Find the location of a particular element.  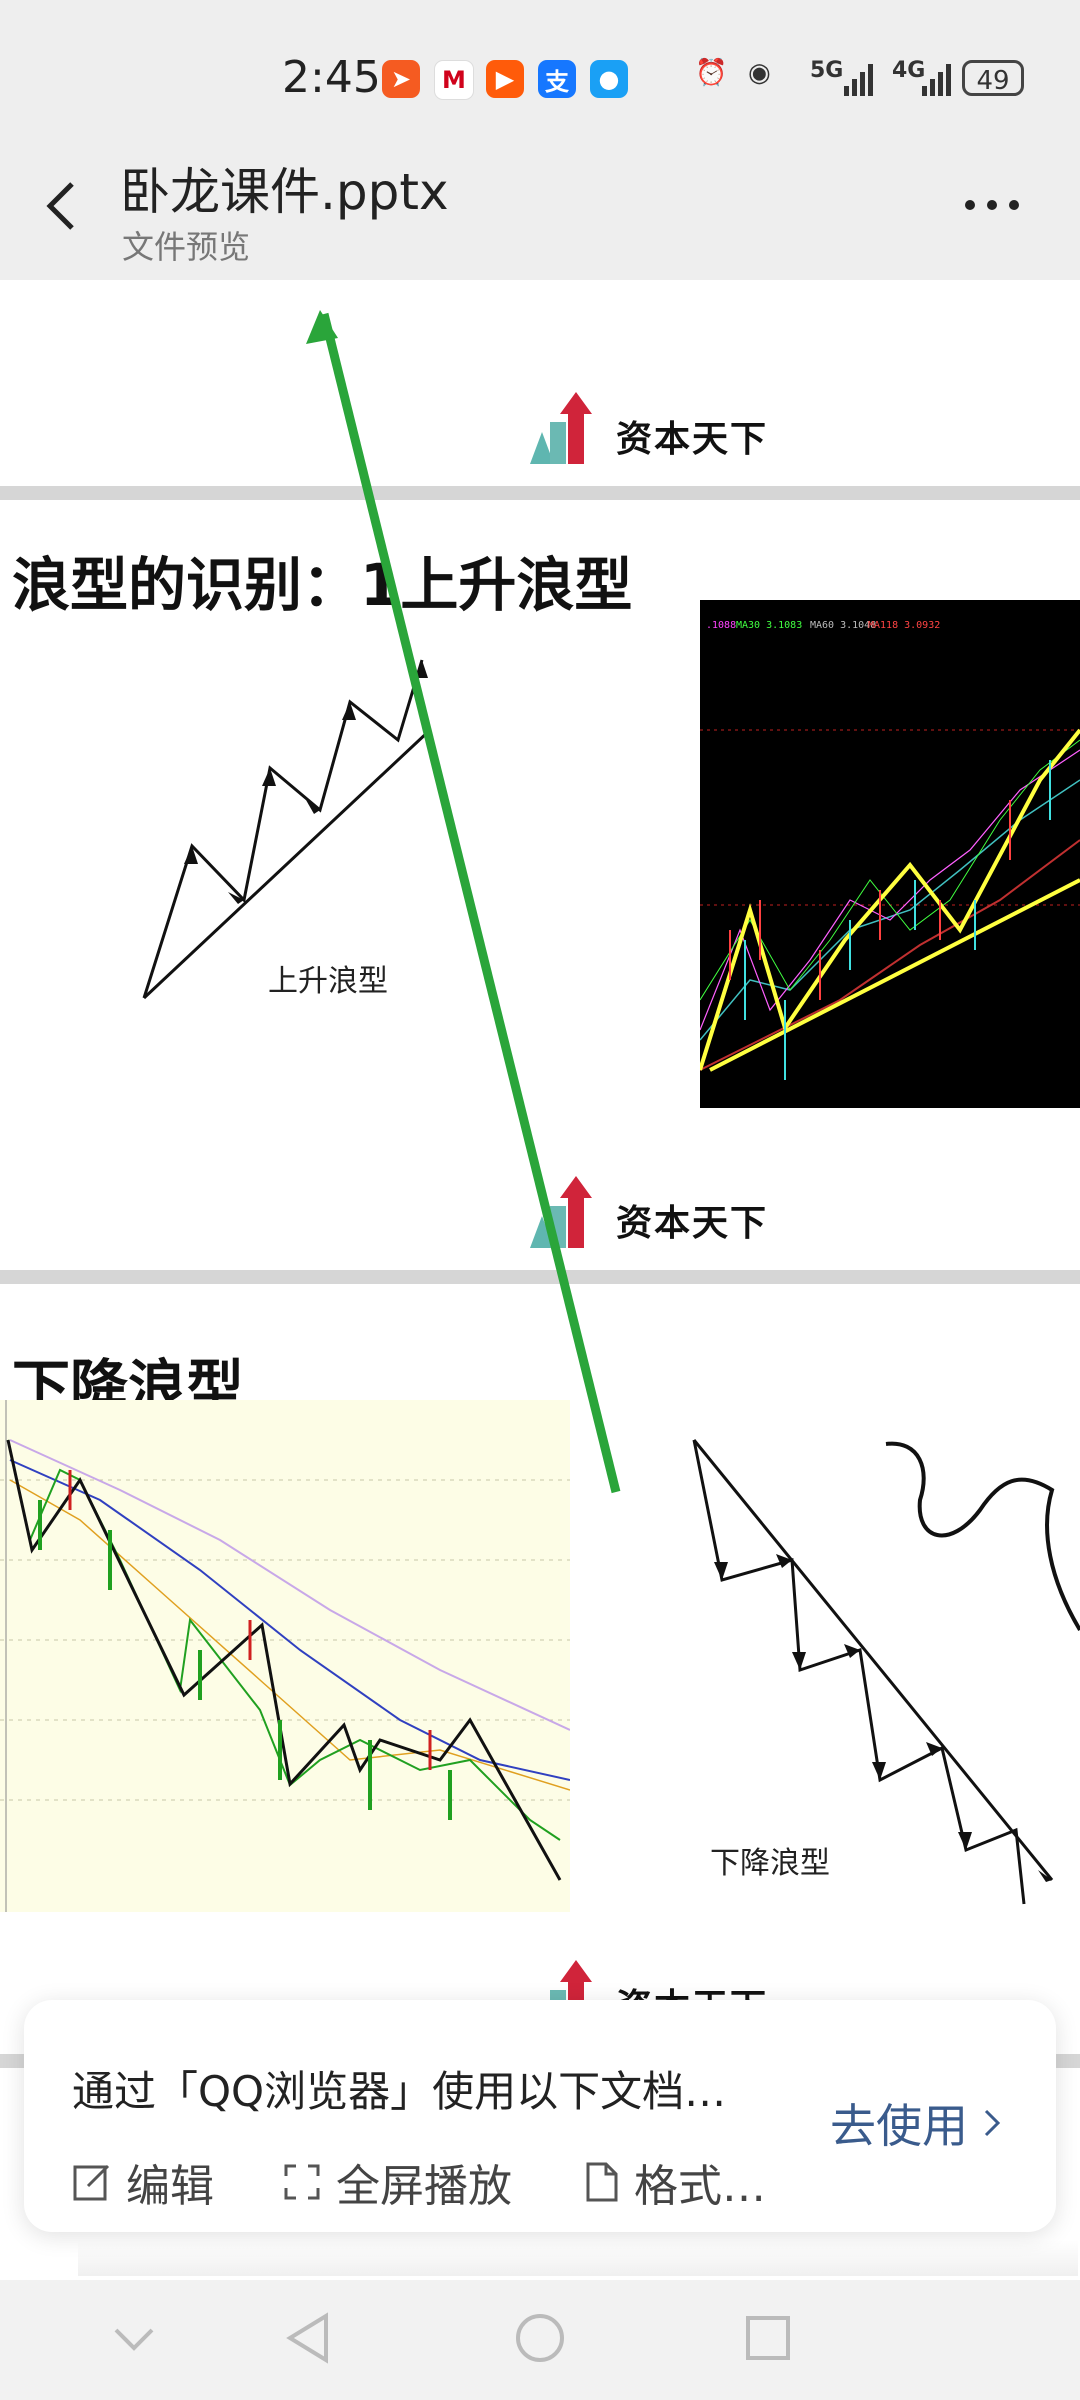

use-button-label: 去使用 is located at coordinates (899, 2126).